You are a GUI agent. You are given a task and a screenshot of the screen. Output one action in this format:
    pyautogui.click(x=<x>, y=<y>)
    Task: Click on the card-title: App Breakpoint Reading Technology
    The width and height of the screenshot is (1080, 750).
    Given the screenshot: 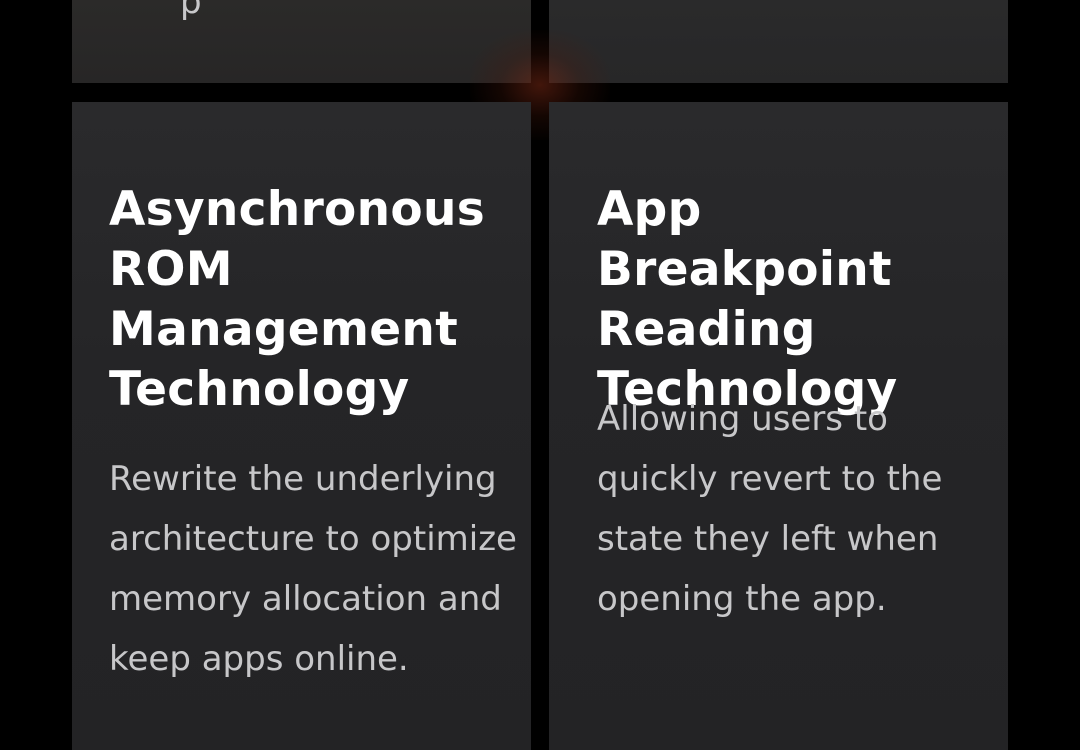 What is the action you would take?
    pyautogui.click(x=747, y=299)
    